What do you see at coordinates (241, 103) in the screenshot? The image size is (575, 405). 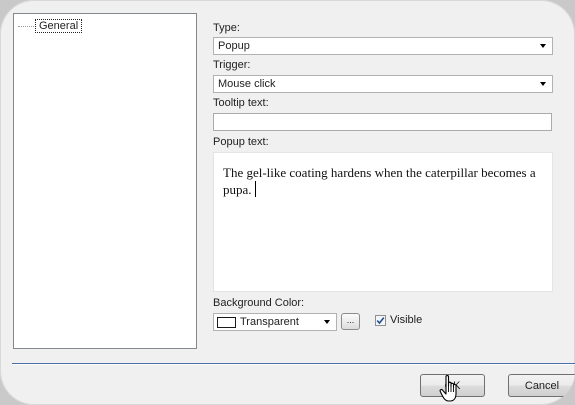 I see `tooltip-label: Tooltip text:` at bounding box center [241, 103].